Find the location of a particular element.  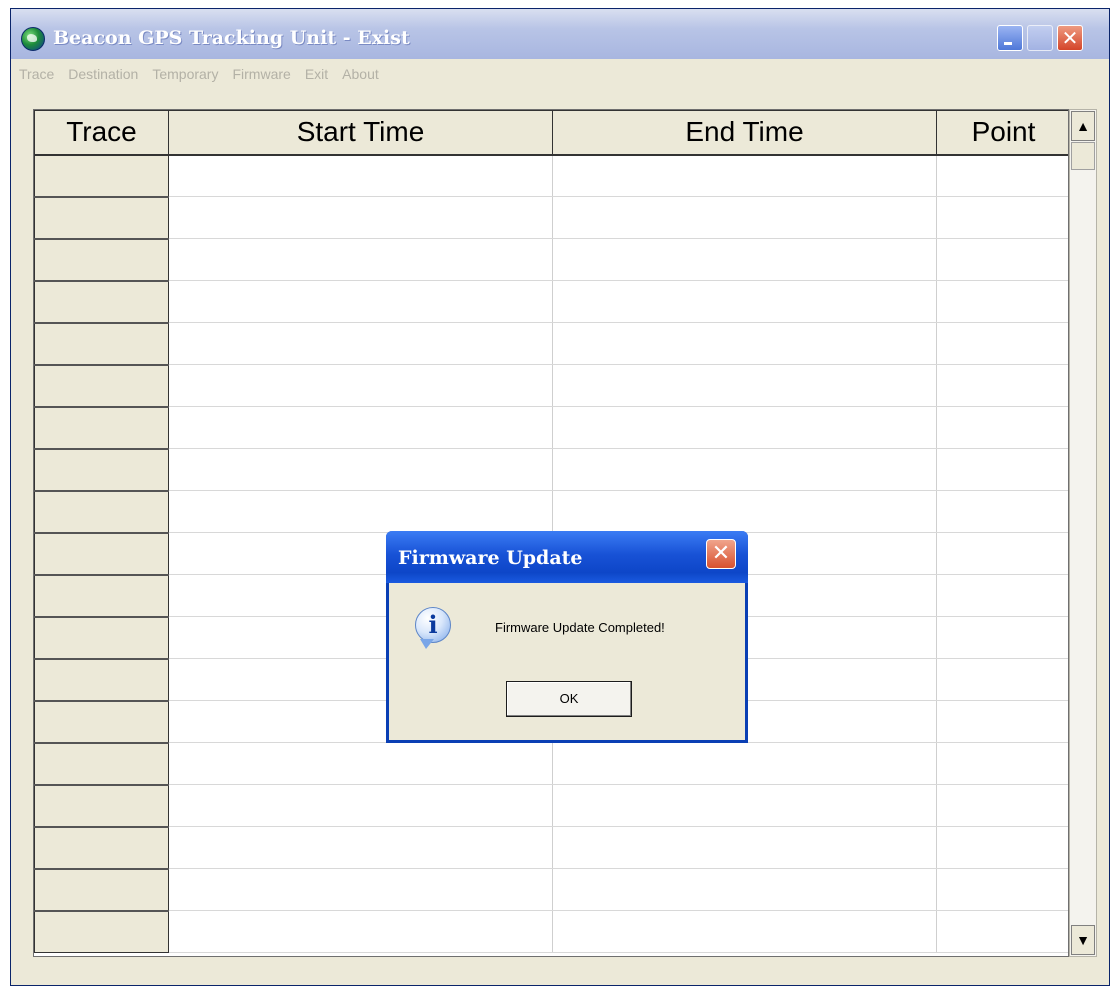

column-header-end-time: End Time is located at coordinates (744, 133).